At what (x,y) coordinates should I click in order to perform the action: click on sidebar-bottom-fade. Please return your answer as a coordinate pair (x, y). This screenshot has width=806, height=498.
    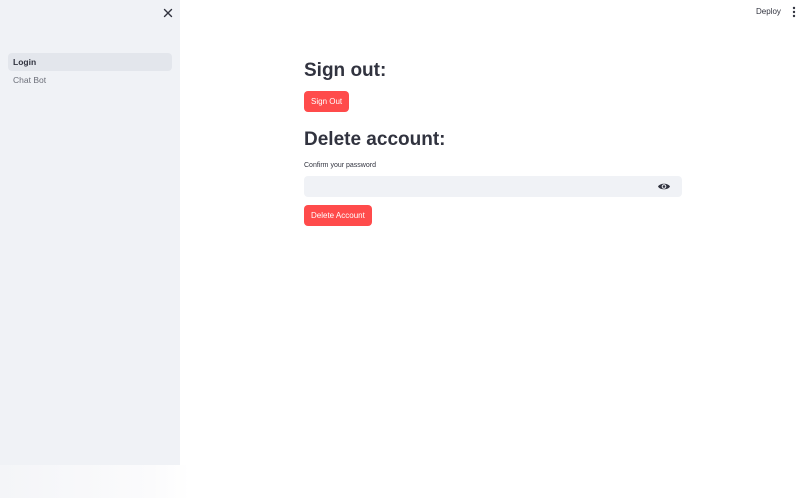
    Looking at the image, I should click on (95, 481).